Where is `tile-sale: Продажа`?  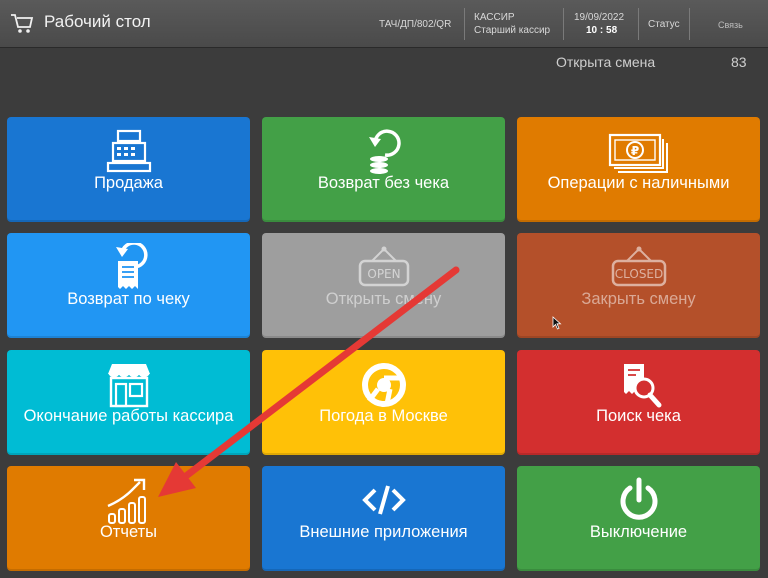
tile-sale: Продажа is located at coordinates (128, 169).